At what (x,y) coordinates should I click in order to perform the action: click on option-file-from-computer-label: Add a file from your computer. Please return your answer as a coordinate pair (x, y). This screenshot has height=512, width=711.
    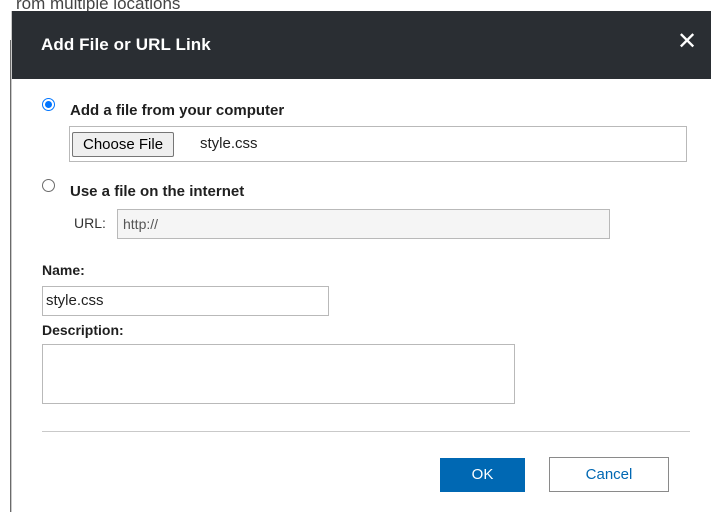
    Looking at the image, I should click on (177, 110).